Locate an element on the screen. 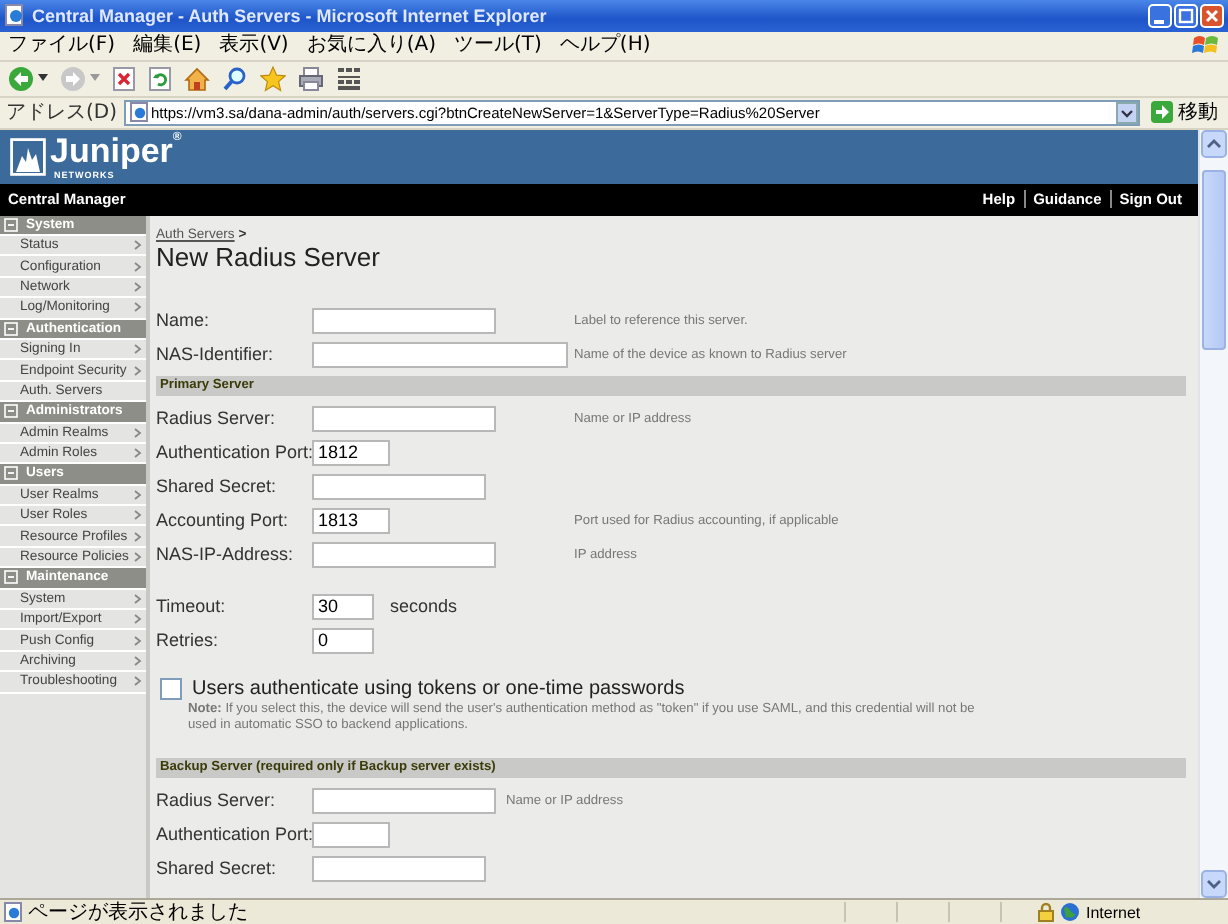 The image size is (1228, 924). grid-icon is located at coordinates (349, 78).